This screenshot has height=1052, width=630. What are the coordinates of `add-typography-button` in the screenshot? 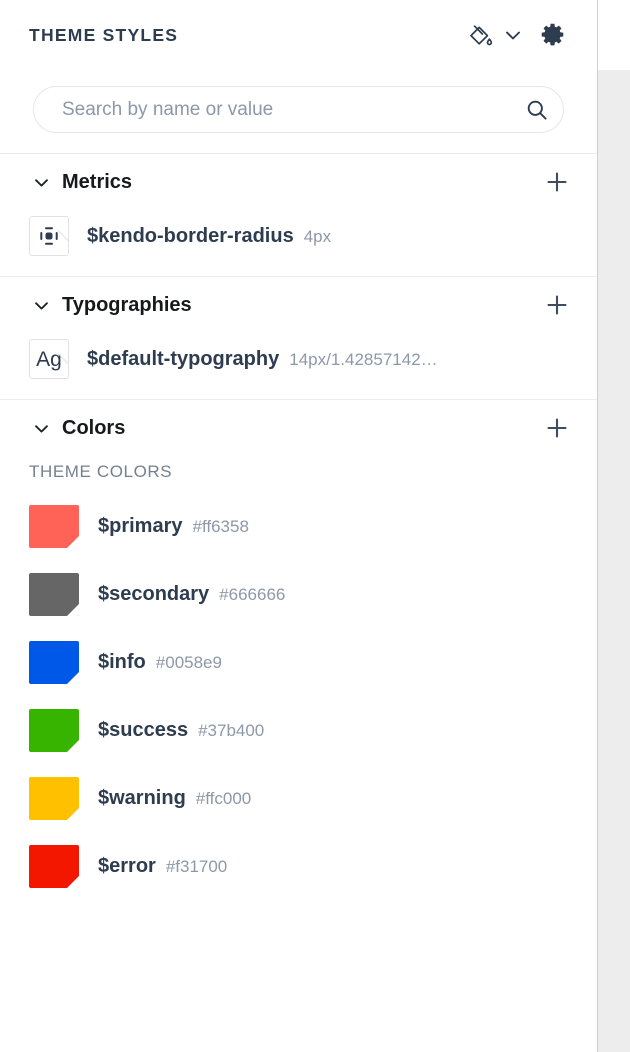 It's located at (557, 305).